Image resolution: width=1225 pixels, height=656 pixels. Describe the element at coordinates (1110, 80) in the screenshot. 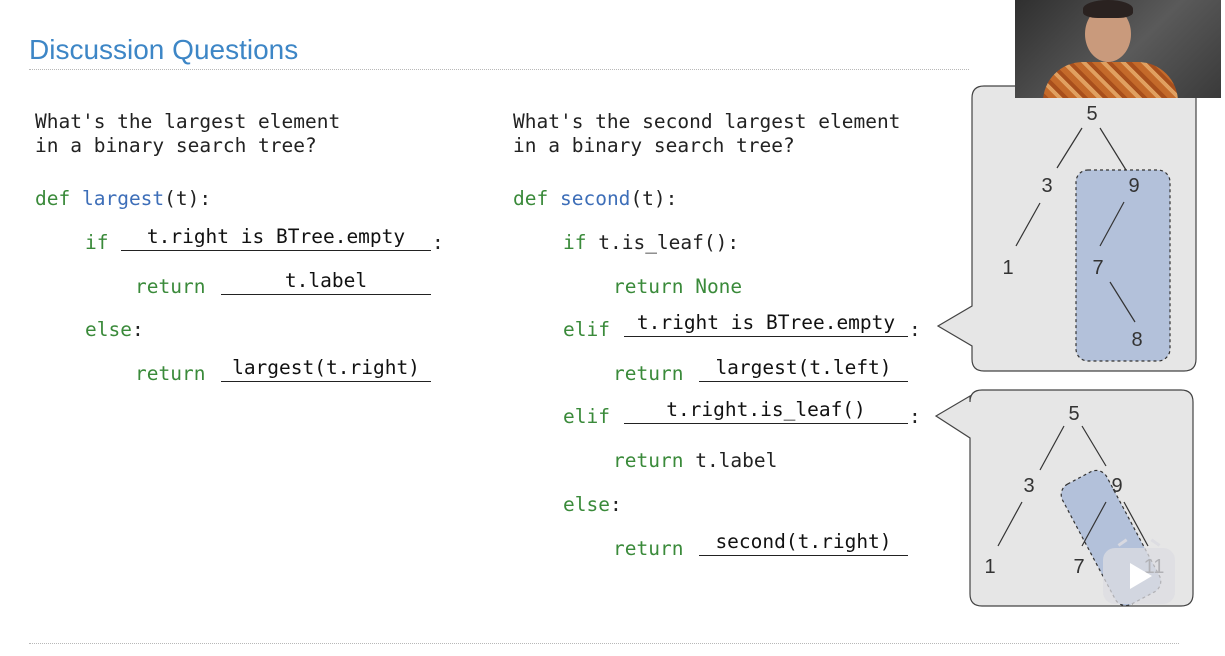

I see `webcam-shirt` at that location.